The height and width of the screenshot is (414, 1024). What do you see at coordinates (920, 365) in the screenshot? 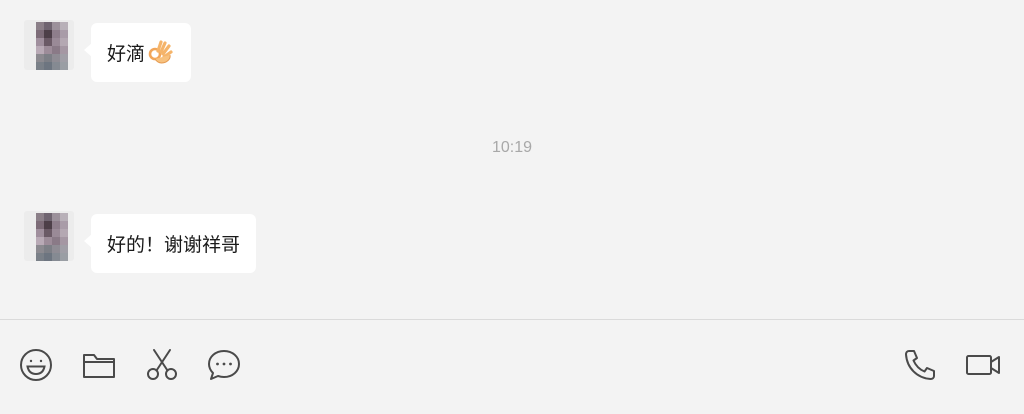
I see `phone-icon` at bounding box center [920, 365].